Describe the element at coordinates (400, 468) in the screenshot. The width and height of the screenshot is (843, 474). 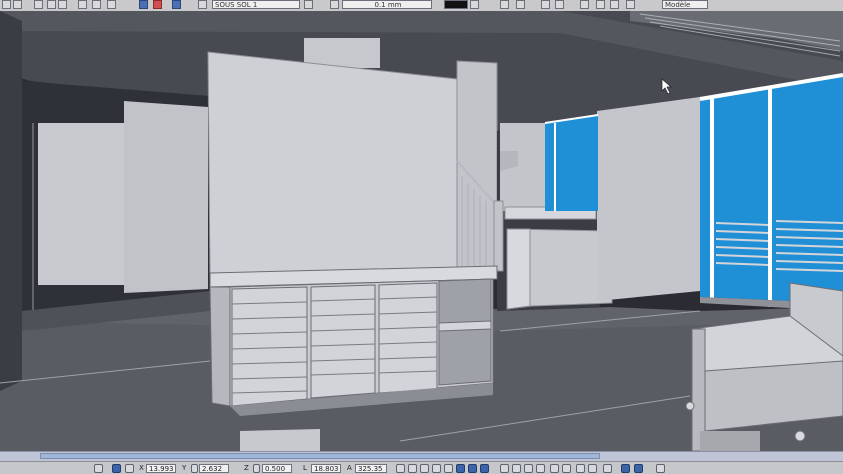
I see `zoom-in-icon` at that location.